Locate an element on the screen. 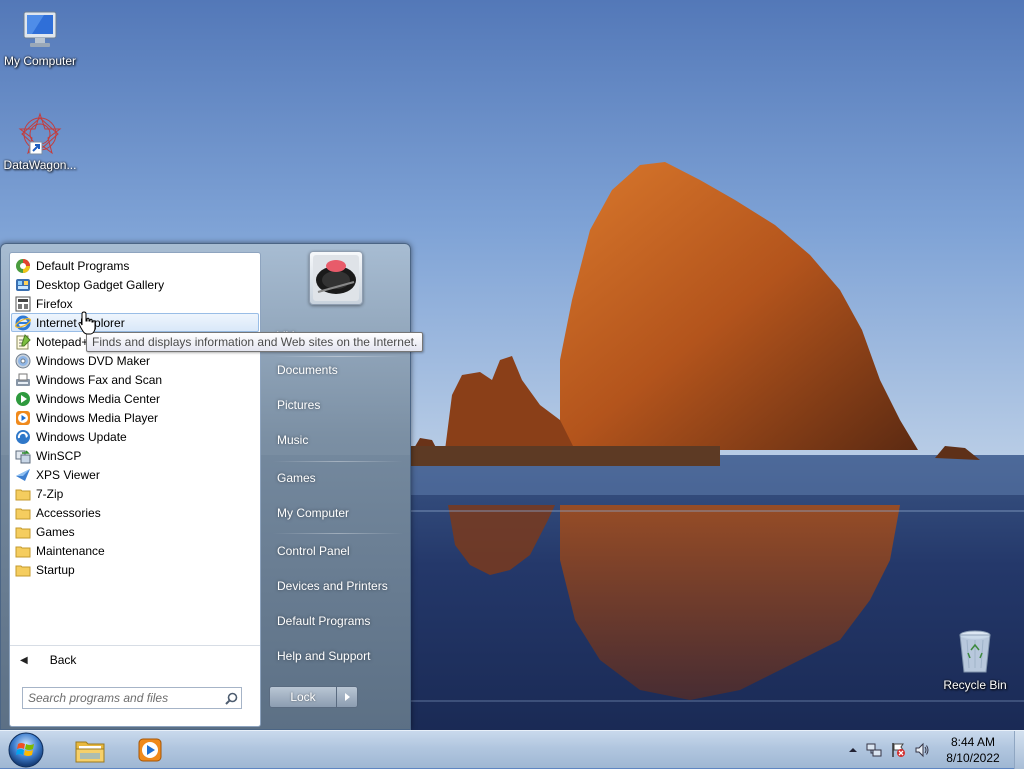 The width and height of the screenshot is (1024, 769). taskbar-explorer-button is located at coordinates (90, 749).